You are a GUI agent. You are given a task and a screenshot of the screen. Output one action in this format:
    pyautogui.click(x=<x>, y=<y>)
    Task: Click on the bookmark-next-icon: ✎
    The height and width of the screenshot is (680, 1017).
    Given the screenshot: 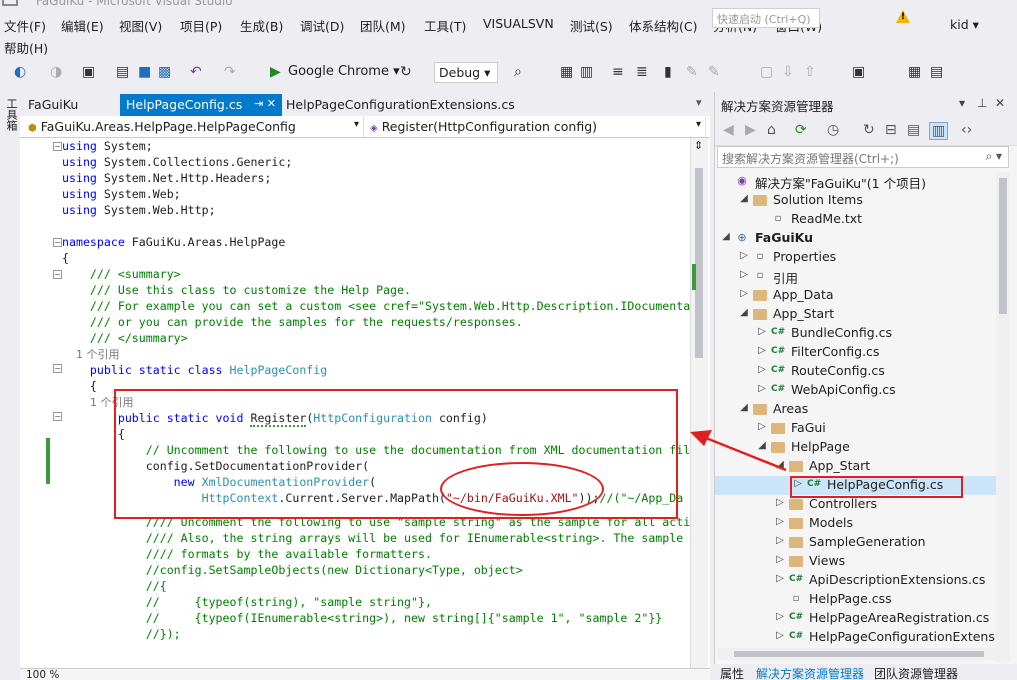 What is the action you would take?
    pyautogui.click(x=714, y=72)
    